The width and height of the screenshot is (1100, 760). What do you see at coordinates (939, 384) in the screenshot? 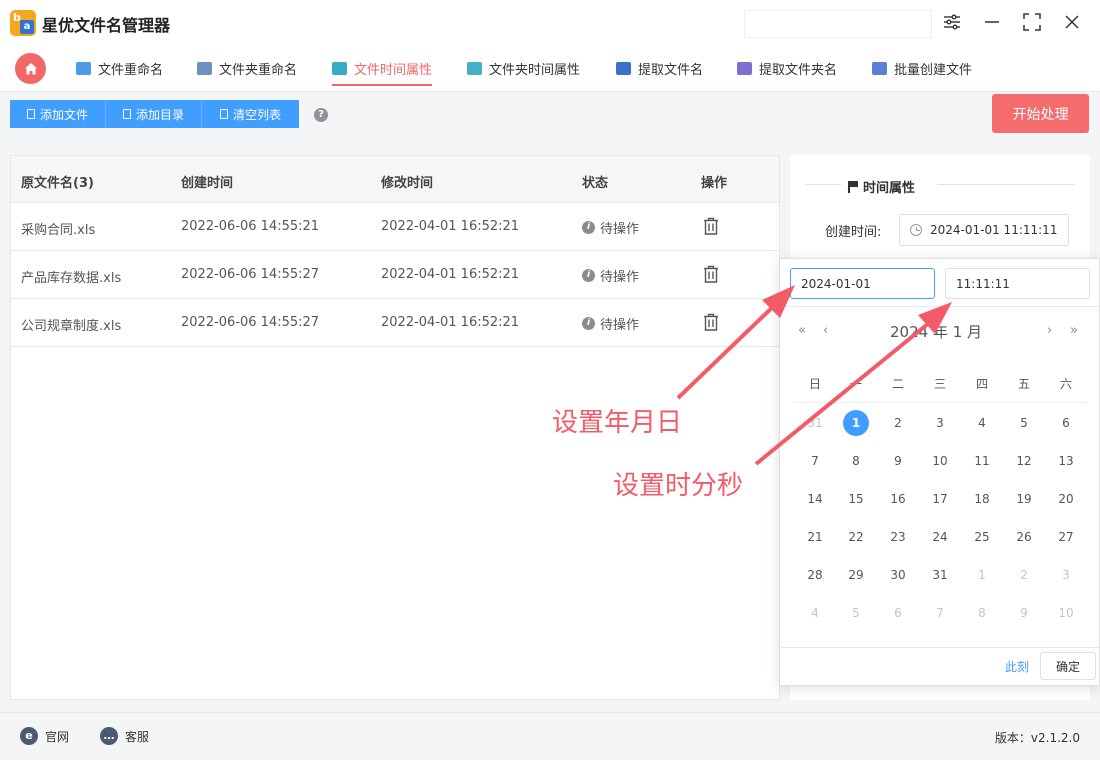
I see `weekday-label: 三` at bounding box center [939, 384].